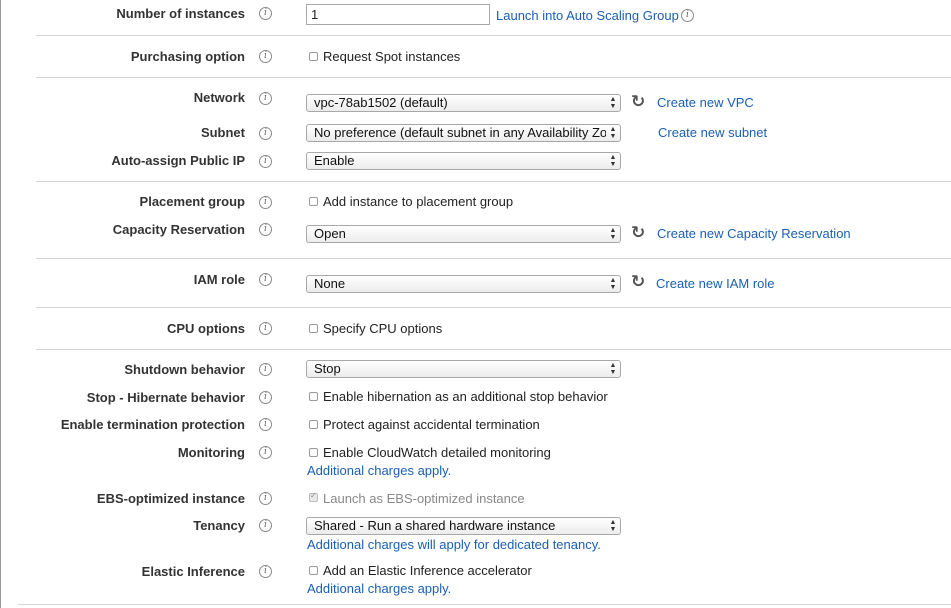  What do you see at coordinates (187, 56) in the screenshot?
I see `purchasing-option-label: Purchasing option` at bounding box center [187, 56].